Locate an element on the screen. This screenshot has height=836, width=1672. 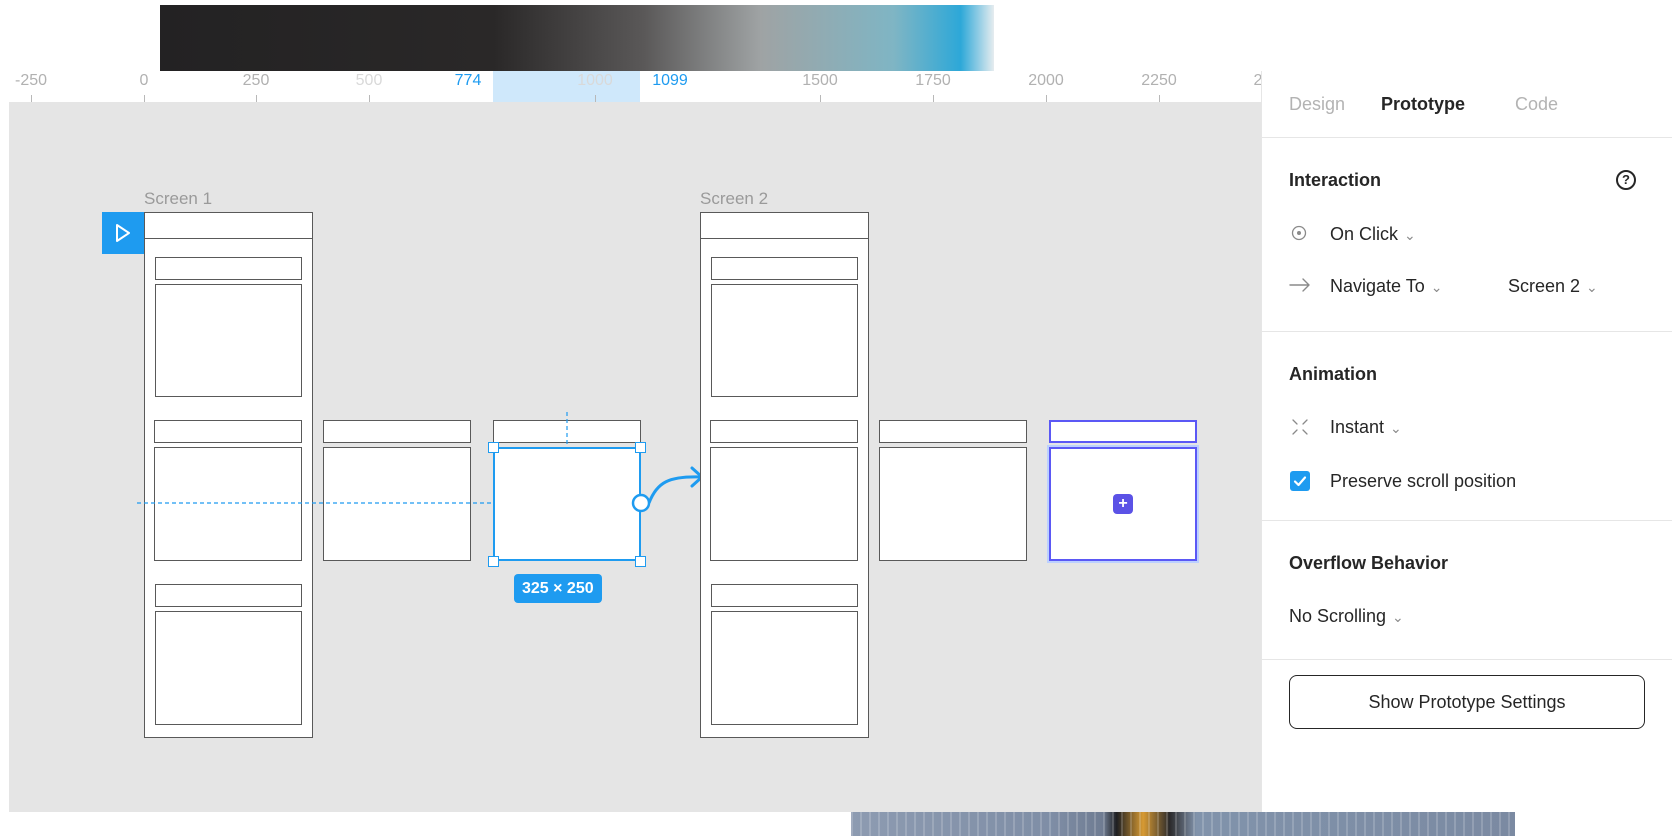
help-icon: ? is located at coordinates (1626, 180).